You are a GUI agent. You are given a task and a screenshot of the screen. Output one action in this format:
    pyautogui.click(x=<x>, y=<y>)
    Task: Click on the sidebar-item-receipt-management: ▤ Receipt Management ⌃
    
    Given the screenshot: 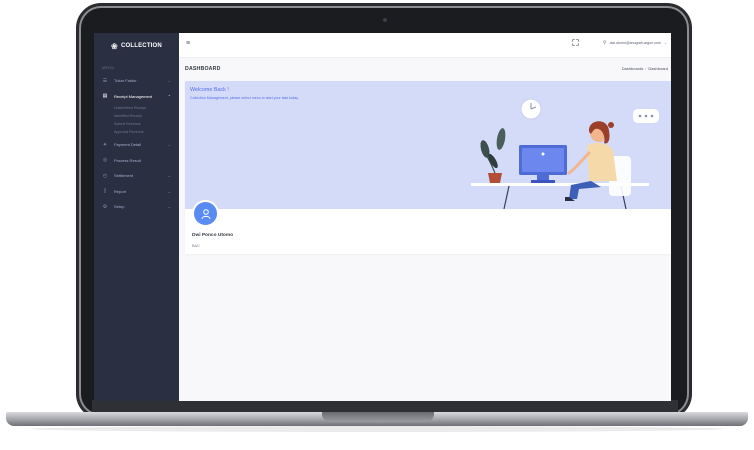 What is the action you would take?
    pyautogui.click(x=136, y=97)
    